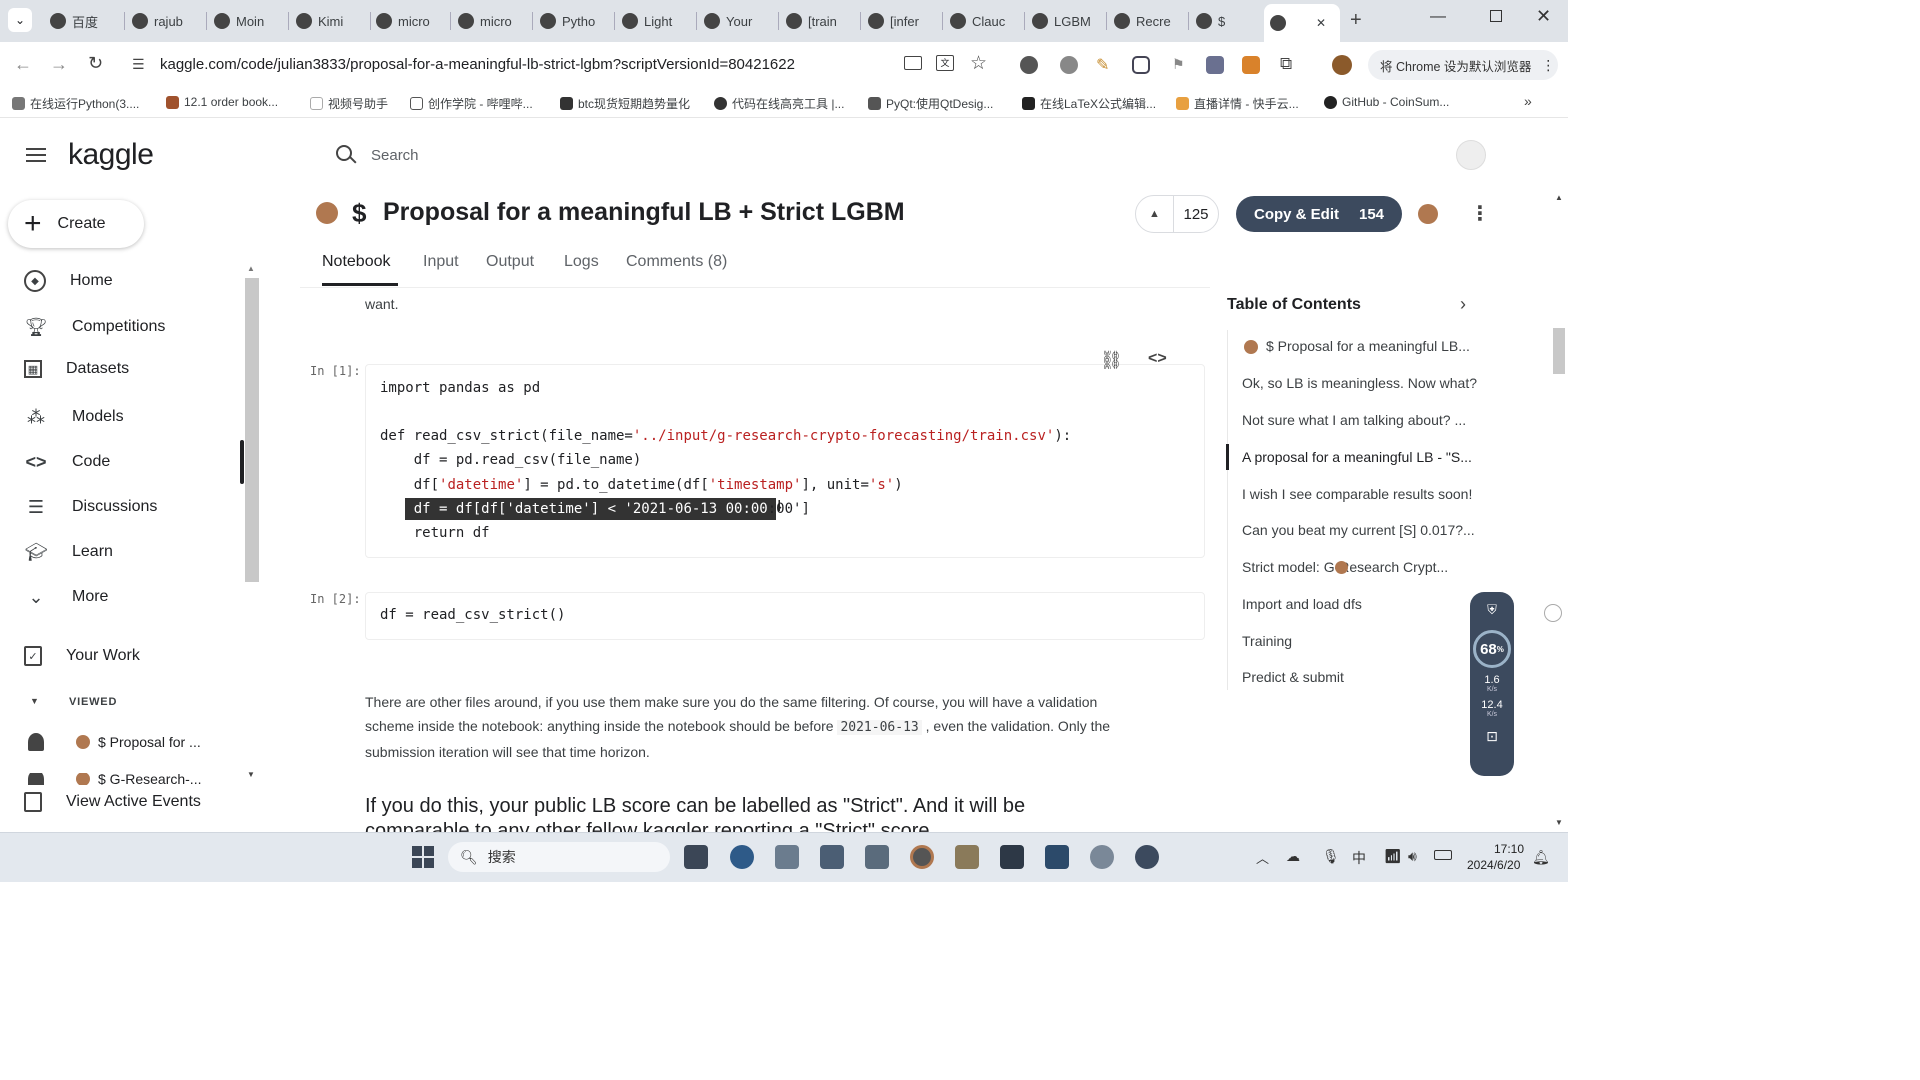 This screenshot has height=1080, width=1920. I want to click on browser-tab: Kimi, so click(328, 21).